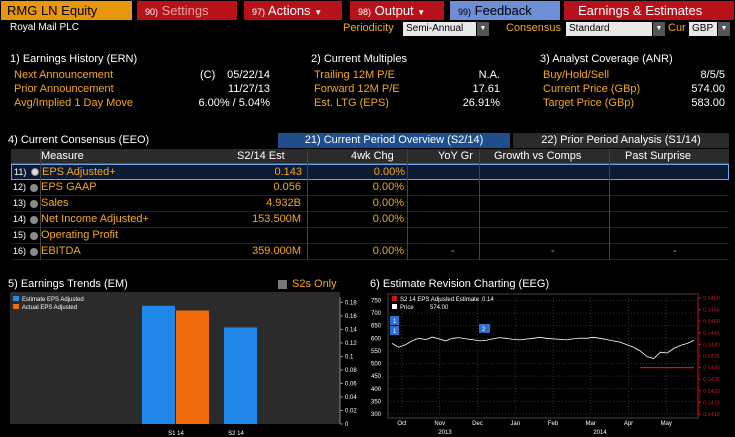 The width and height of the screenshot is (735, 437). Describe the element at coordinates (20, 187) in the screenshot. I see `row-number: 12)` at that location.